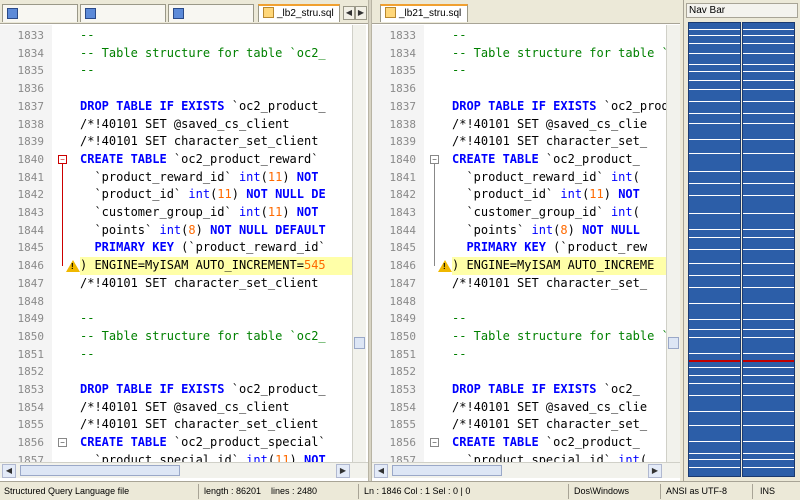 This screenshot has height=500, width=800. Describe the element at coordinates (120, 229) in the screenshot. I see `code-token: `points`` at that location.